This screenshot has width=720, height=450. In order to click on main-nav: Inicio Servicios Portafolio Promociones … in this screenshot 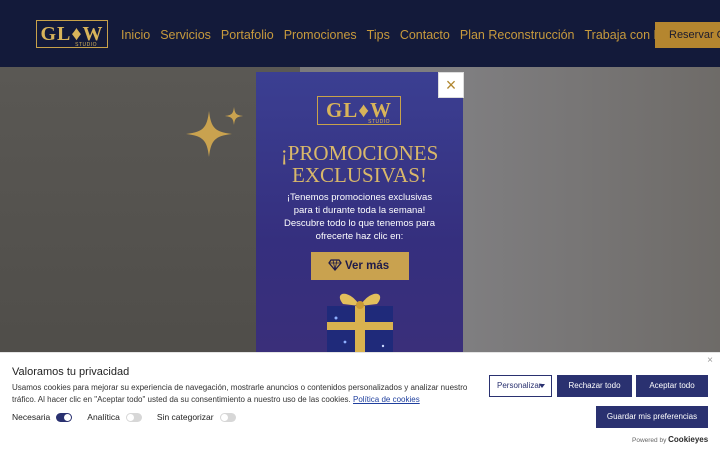, I will do `click(417, 35)`.